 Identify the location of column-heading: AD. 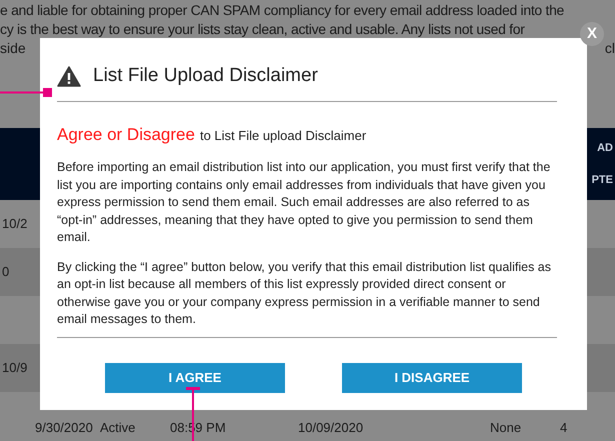
(605, 148).